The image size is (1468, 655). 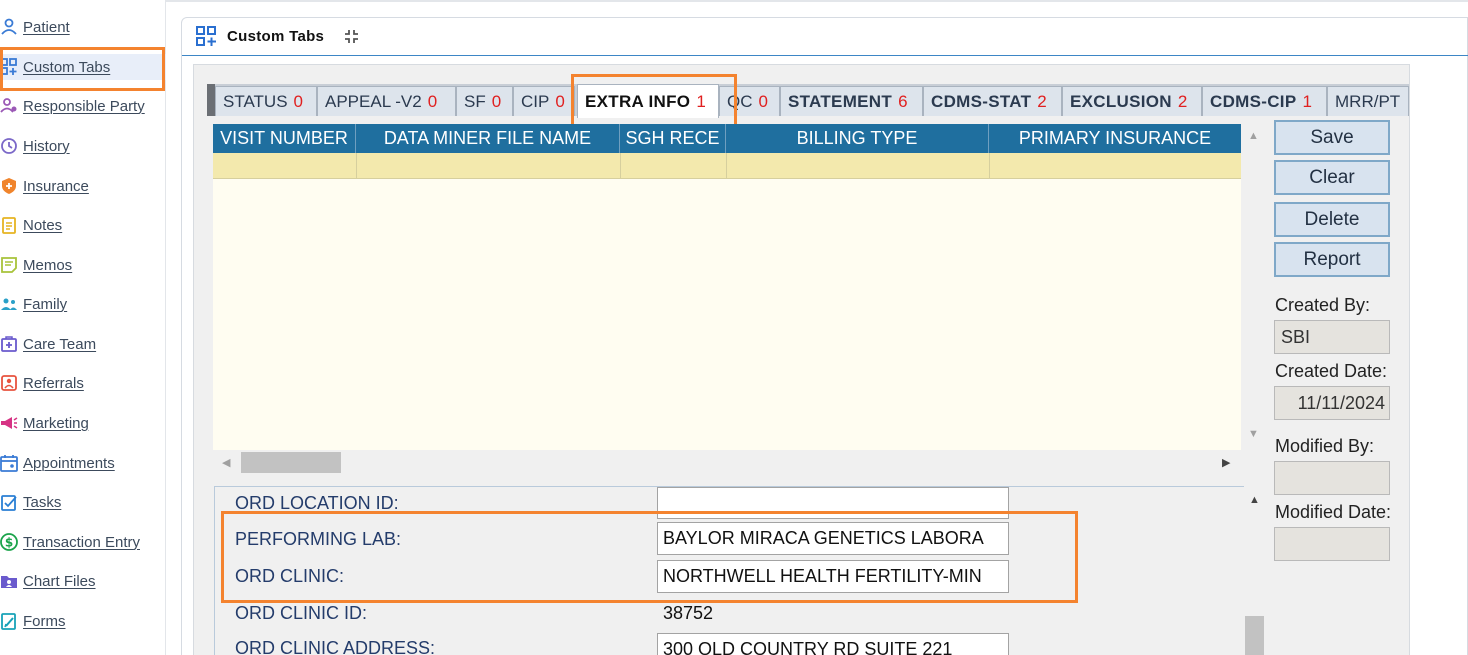 I want to click on sidebar-item-label: Referrals, so click(x=53, y=383).